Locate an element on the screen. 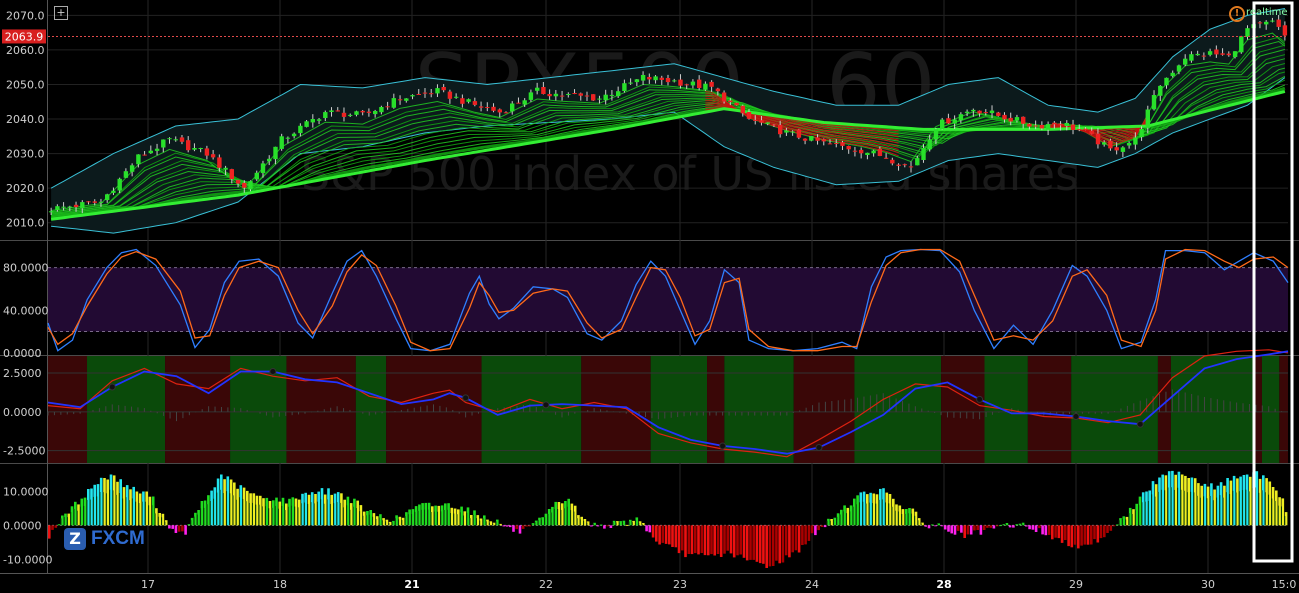 This screenshot has height=593, width=1299. fxcm-logo-text: FXCM is located at coordinates (118, 538).